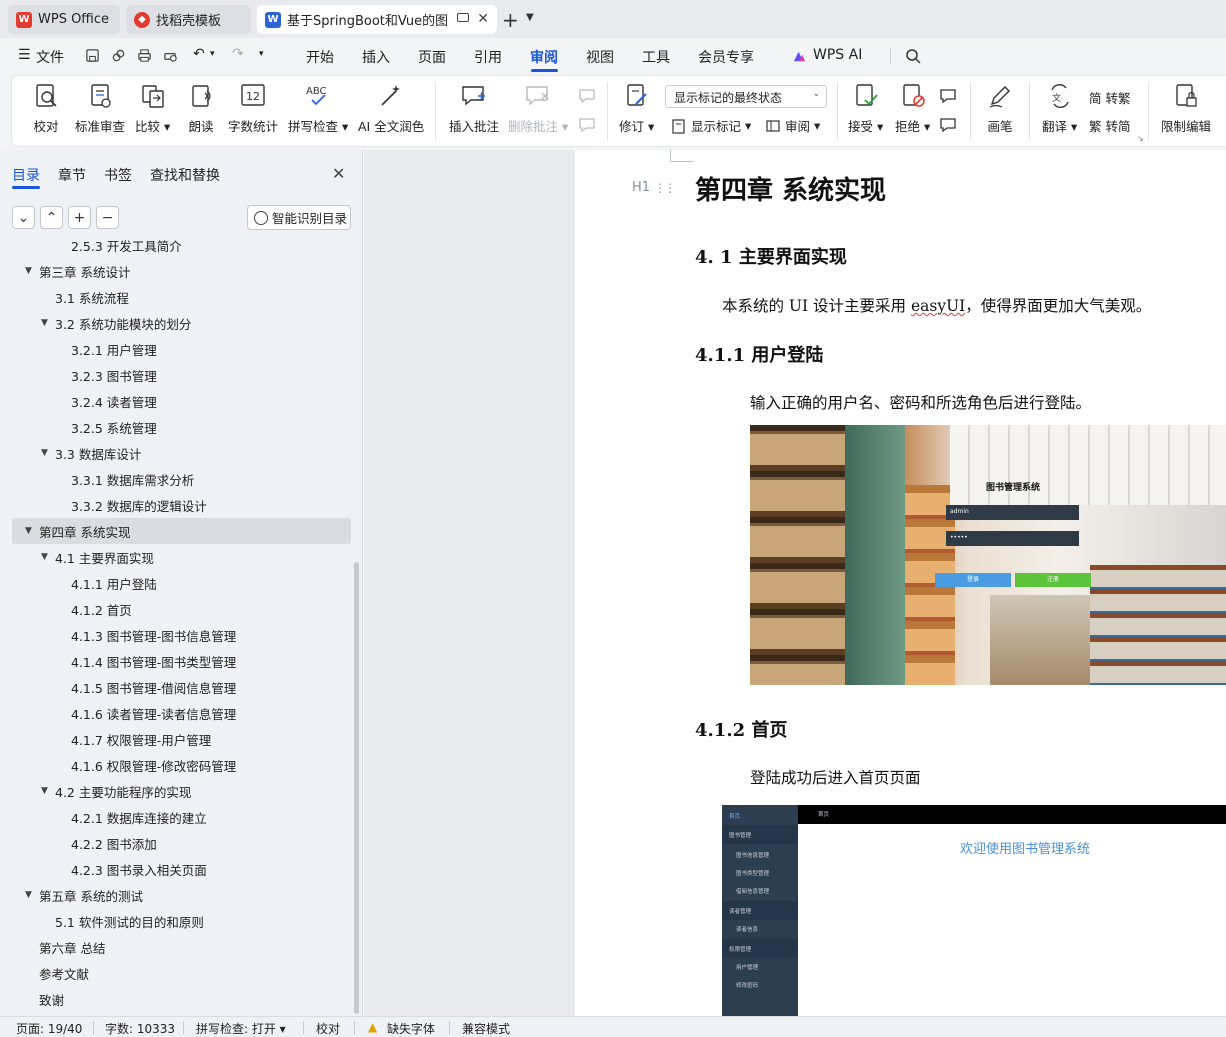 This screenshot has width=1226, height=1037. What do you see at coordinates (912, 108) in the screenshot?
I see `reject-button: 拒绝 ▾` at bounding box center [912, 108].